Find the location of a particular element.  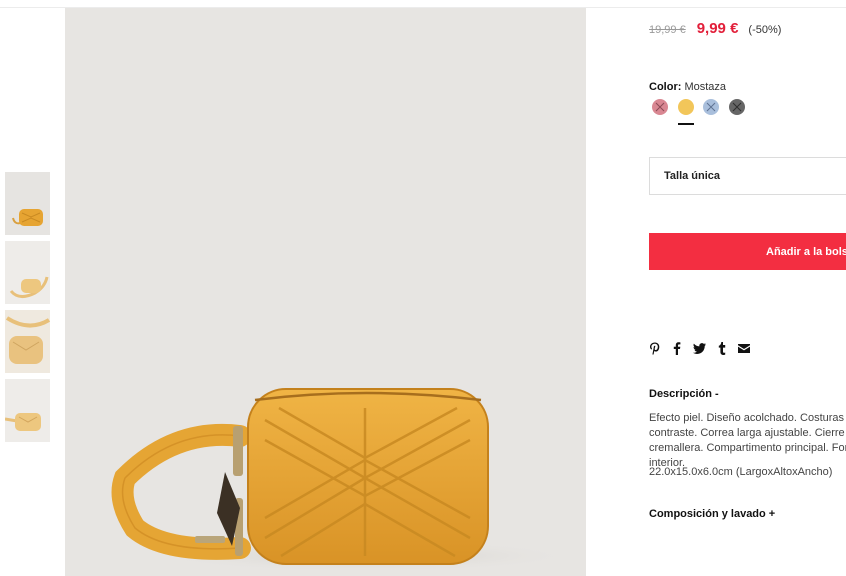

pinterest-icon is located at coordinates (655, 348).